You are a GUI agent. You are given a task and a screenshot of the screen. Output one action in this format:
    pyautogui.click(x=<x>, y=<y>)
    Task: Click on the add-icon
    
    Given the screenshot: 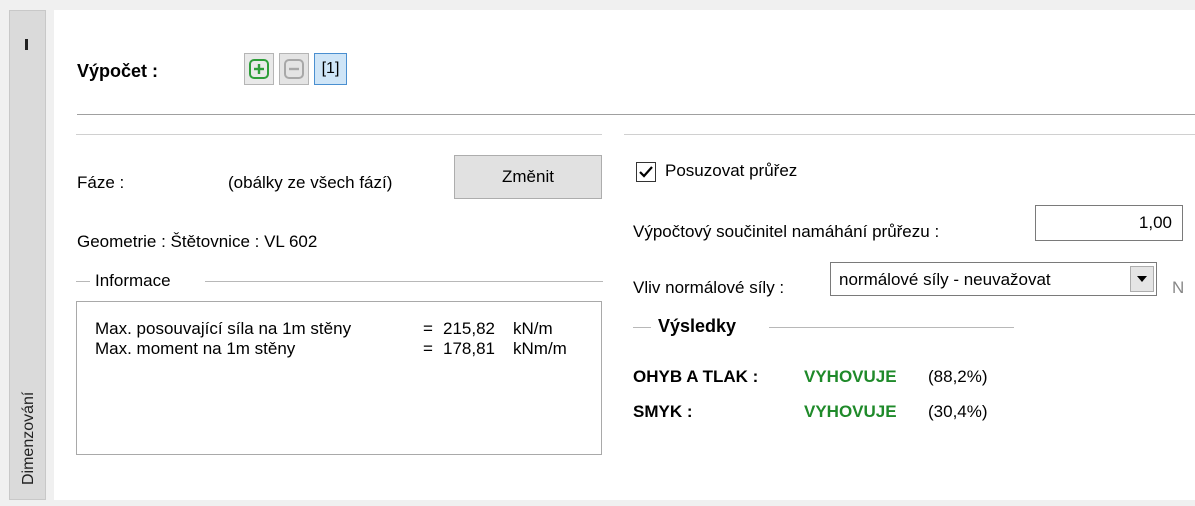 What is the action you would take?
    pyautogui.click(x=259, y=69)
    